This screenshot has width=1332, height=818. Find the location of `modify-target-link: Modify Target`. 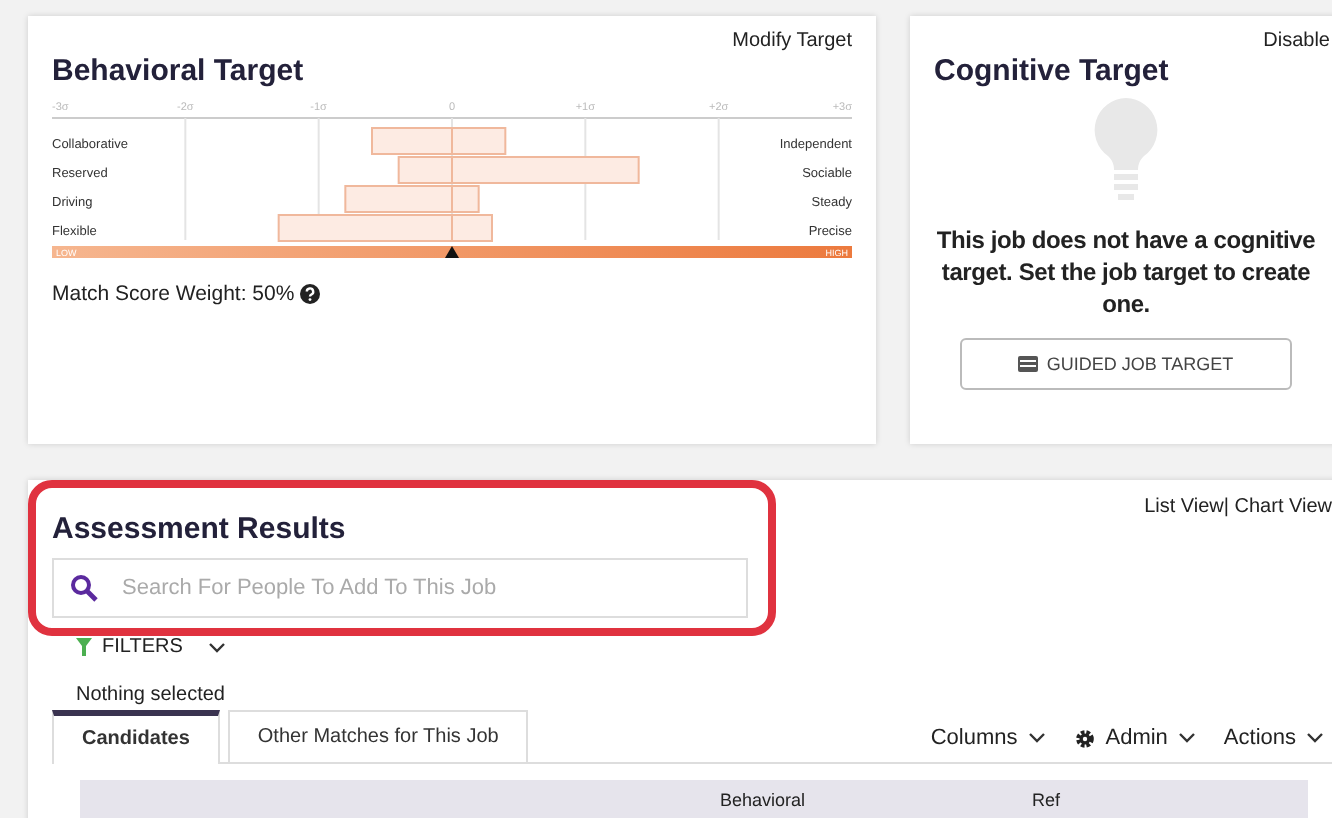

modify-target-link: Modify Target is located at coordinates (792, 41).